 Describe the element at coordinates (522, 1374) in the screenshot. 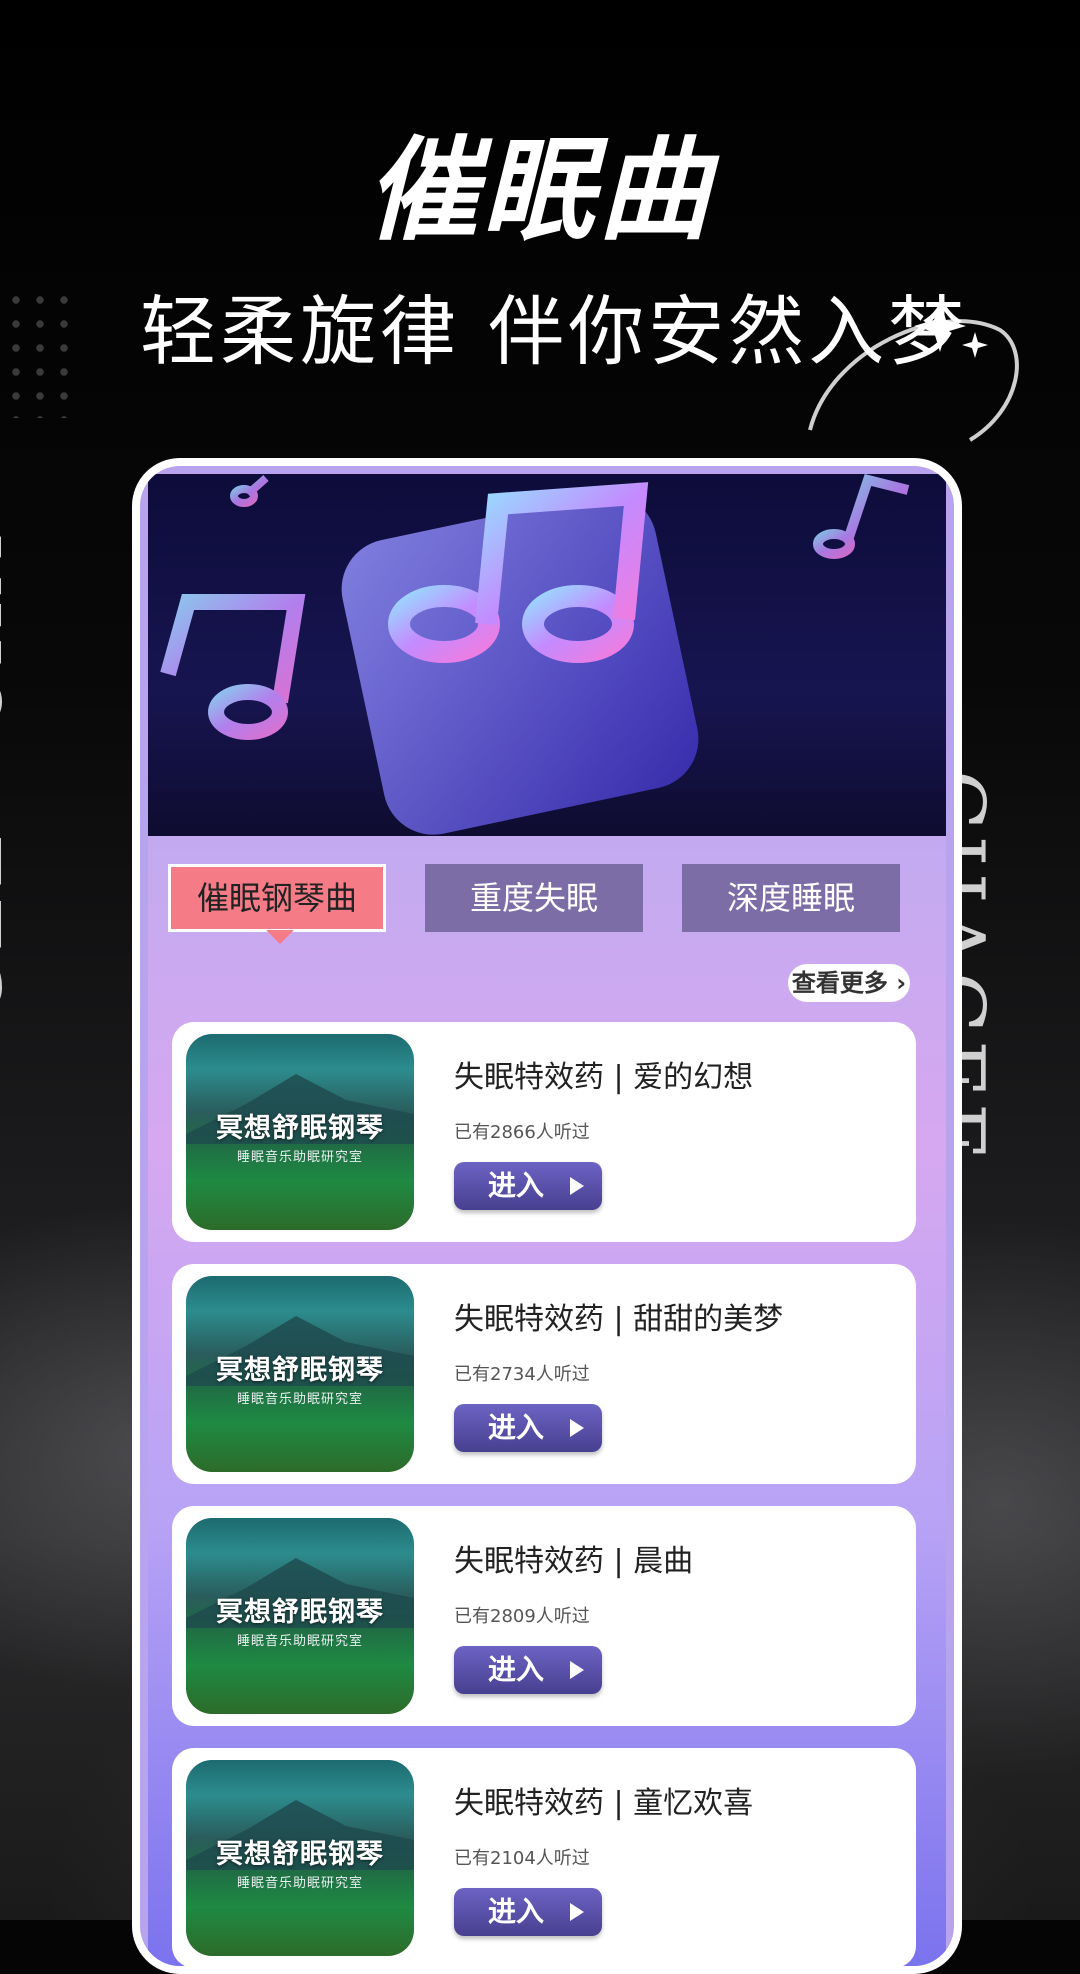

I see `listen-count: 已有2734人听过` at that location.